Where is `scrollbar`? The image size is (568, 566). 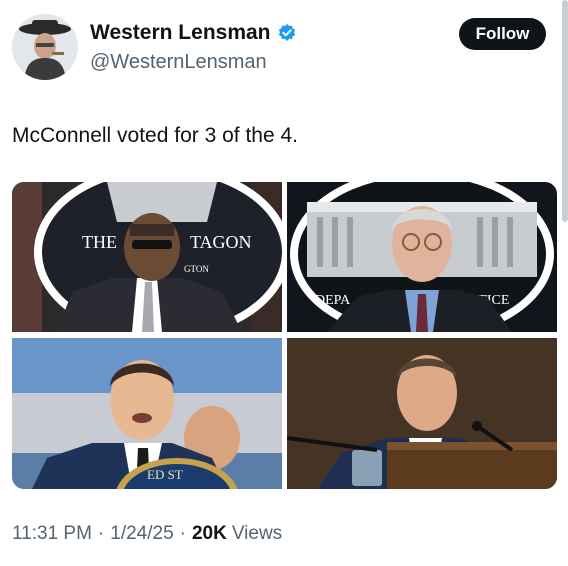
scrollbar is located at coordinates (565, 111).